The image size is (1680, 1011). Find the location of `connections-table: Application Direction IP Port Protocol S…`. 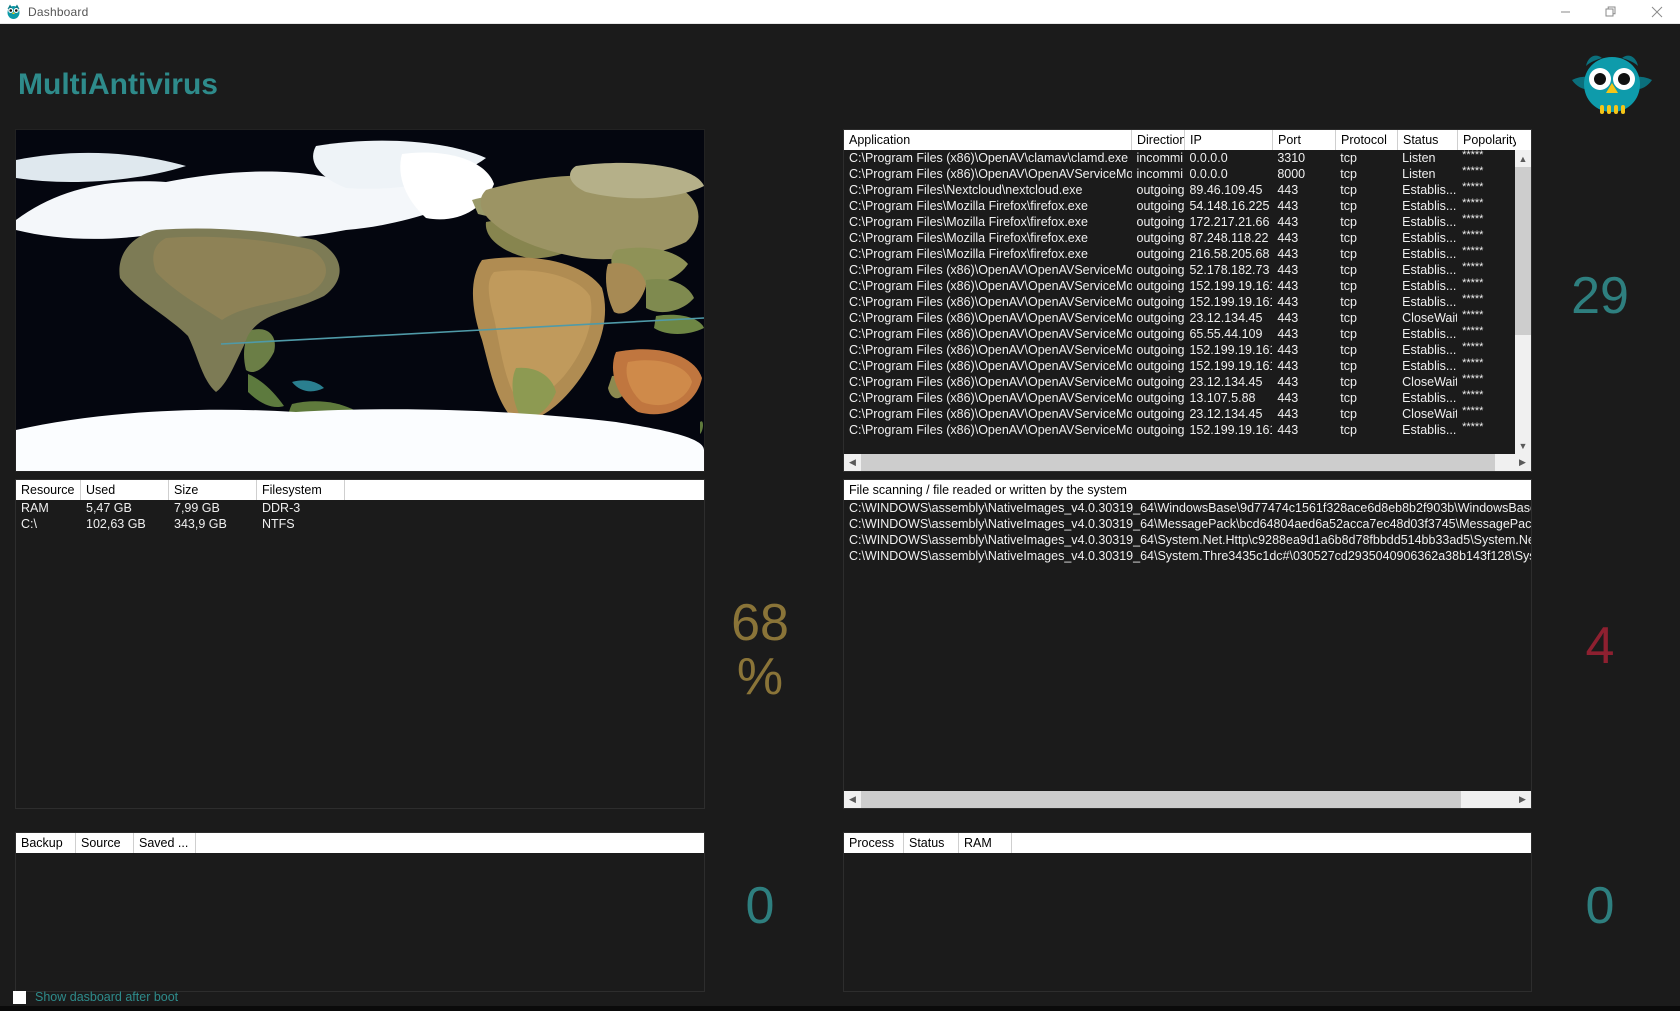

connections-table: Application Direction IP Port Protocol S… is located at coordinates (1187, 300).